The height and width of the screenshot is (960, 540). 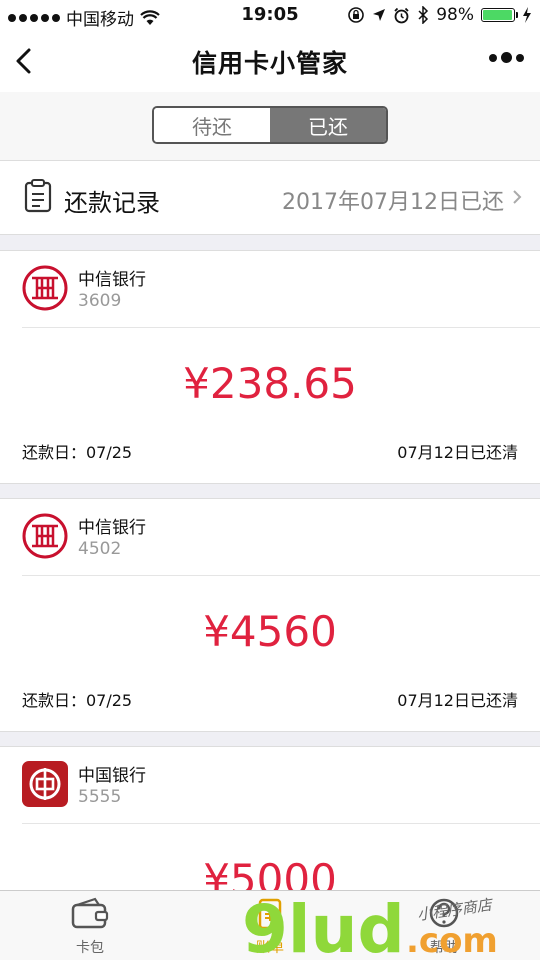 I want to click on status-right: 98%, so click(x=439, y=15).